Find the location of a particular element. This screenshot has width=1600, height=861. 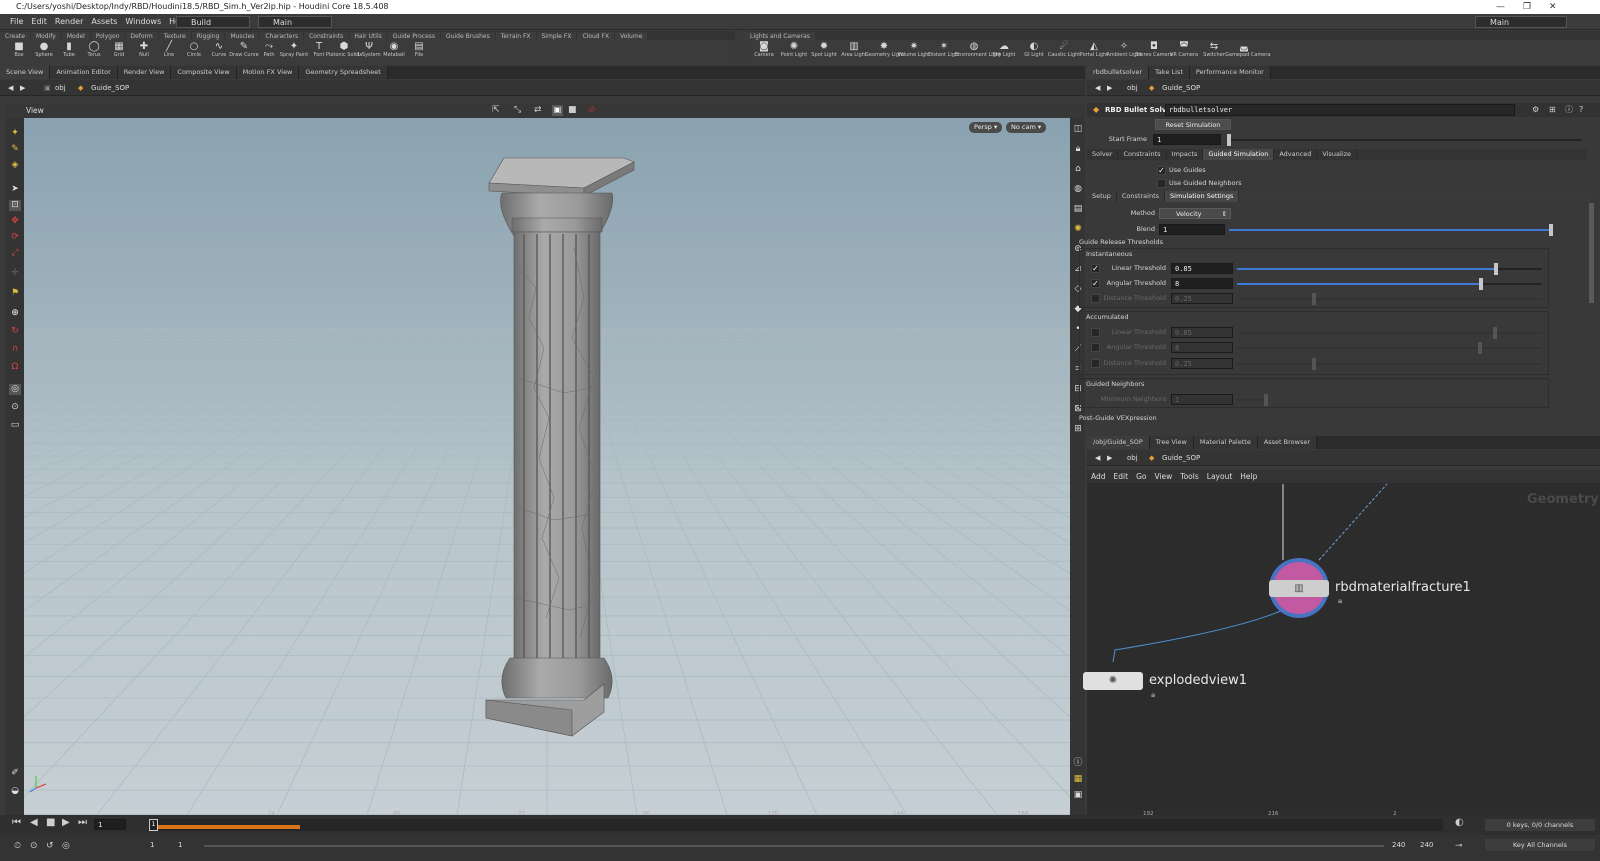

range-start-b: 1 is located at coordinates (180, 845).